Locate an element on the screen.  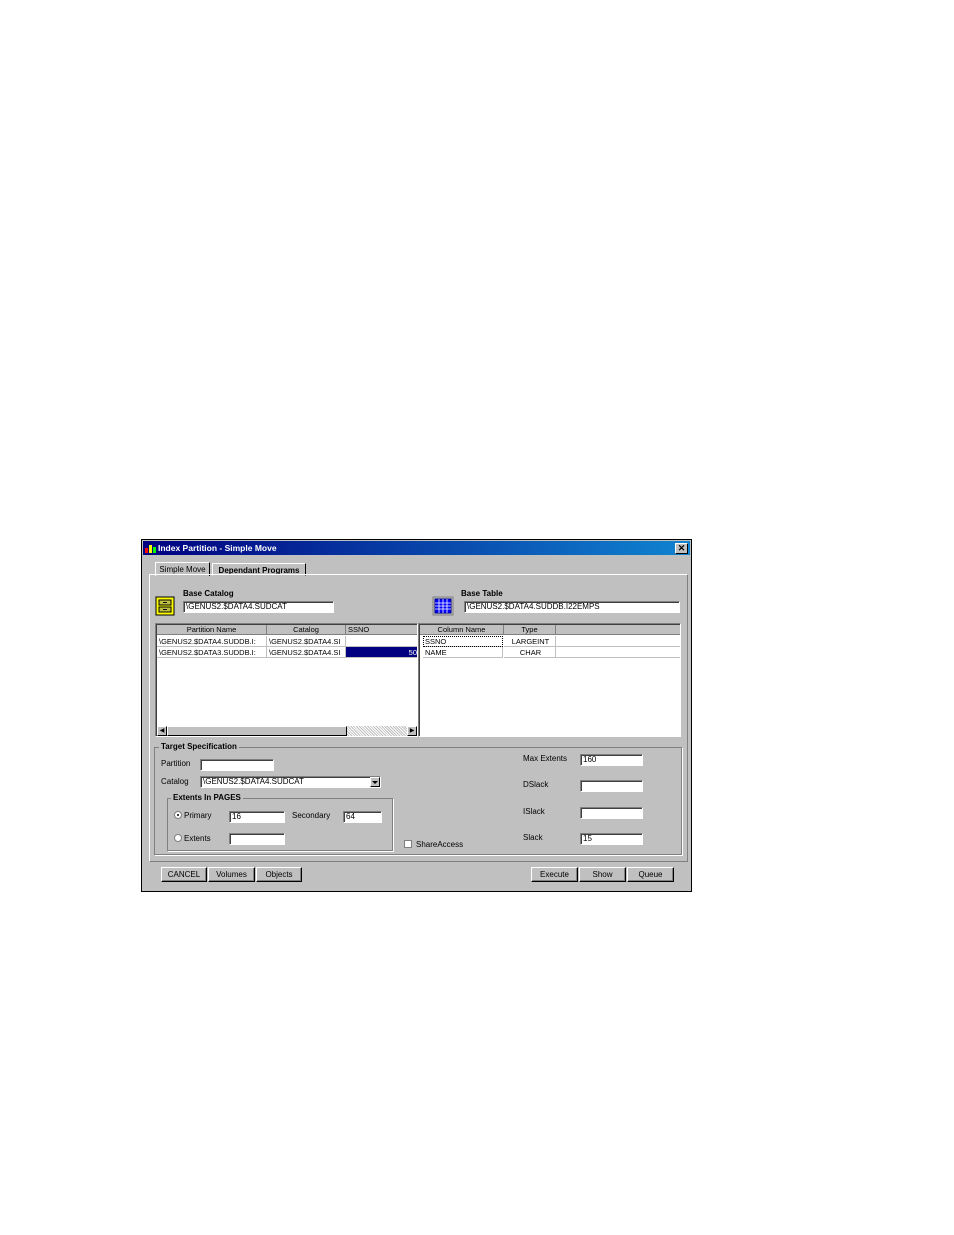
primary-label: Primary is located at coordinates (198, 815).